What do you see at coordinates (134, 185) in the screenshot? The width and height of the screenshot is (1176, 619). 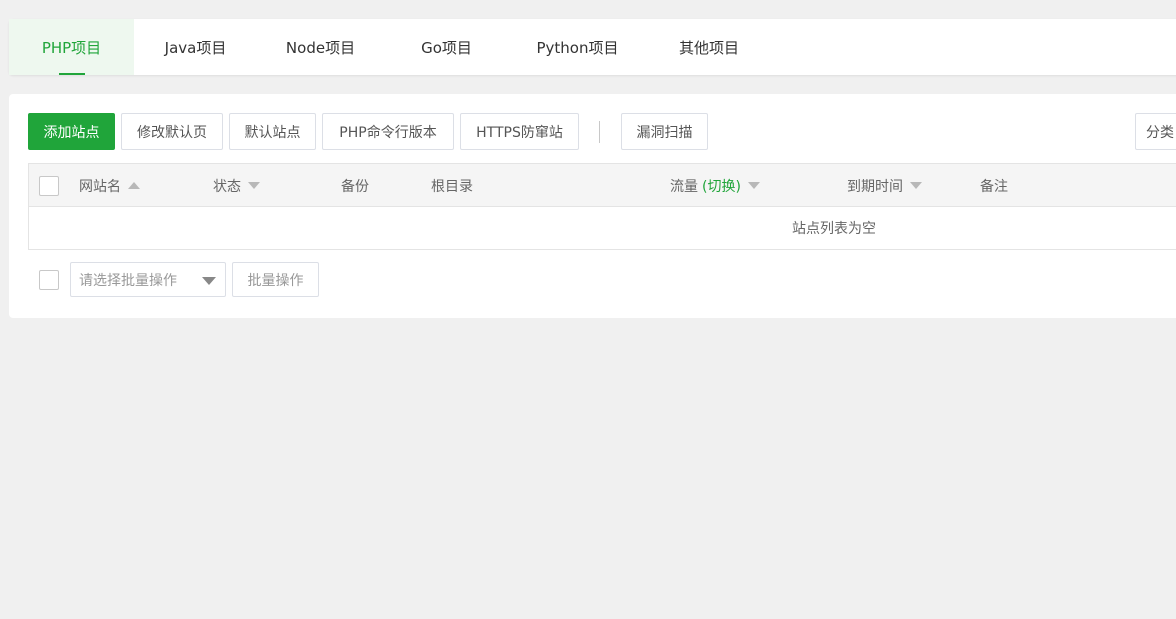 I see `sort-ascending-icon` at bounding box center [134, 185].